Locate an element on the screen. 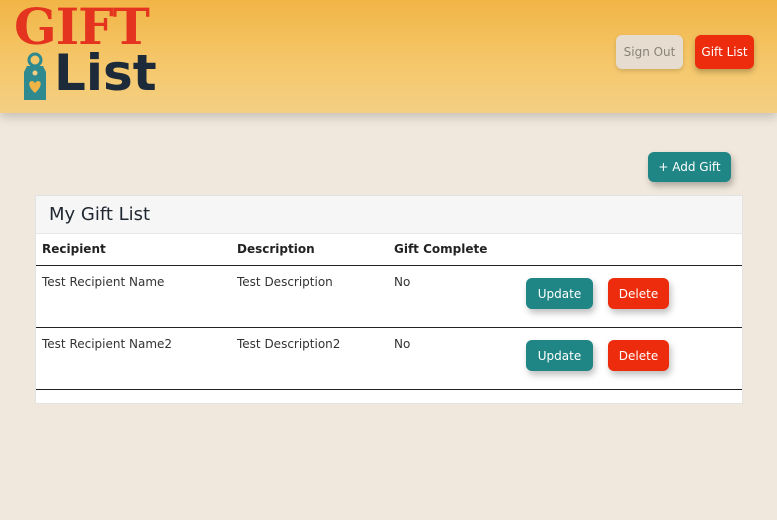 This screenshot has width=777, height=520. column-header-gift-complete: Gift Complete is located at coordinates (441, 249).